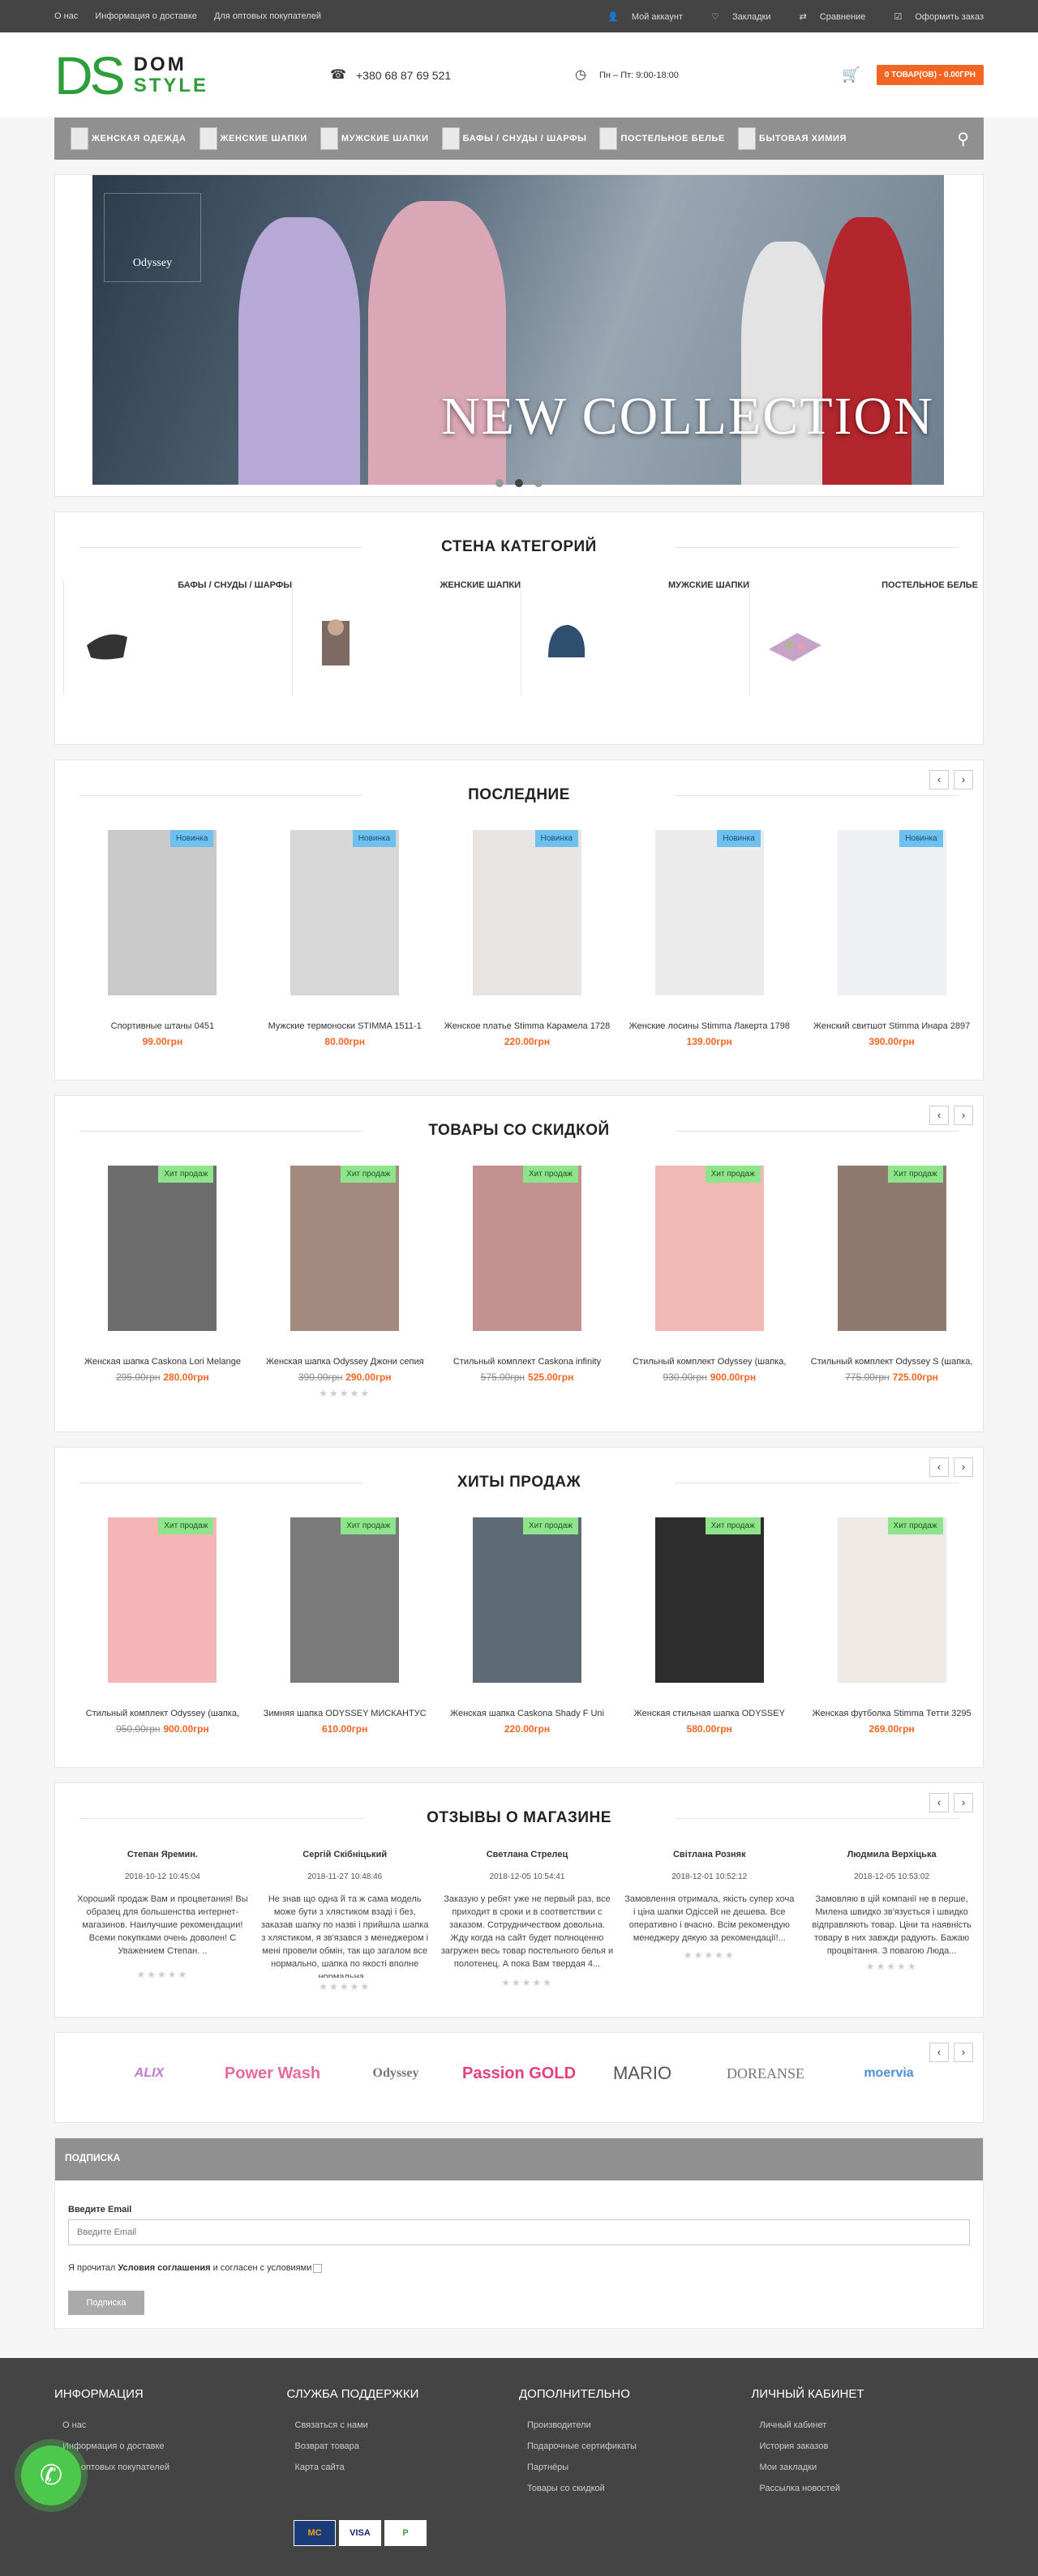 This screenshot has height=2576, width=1038. What do you see at coordinates (174, 2467) in the screenshot?
I see `footer-link: Для оптовых покупателей` at bounding box center [174, 2467].